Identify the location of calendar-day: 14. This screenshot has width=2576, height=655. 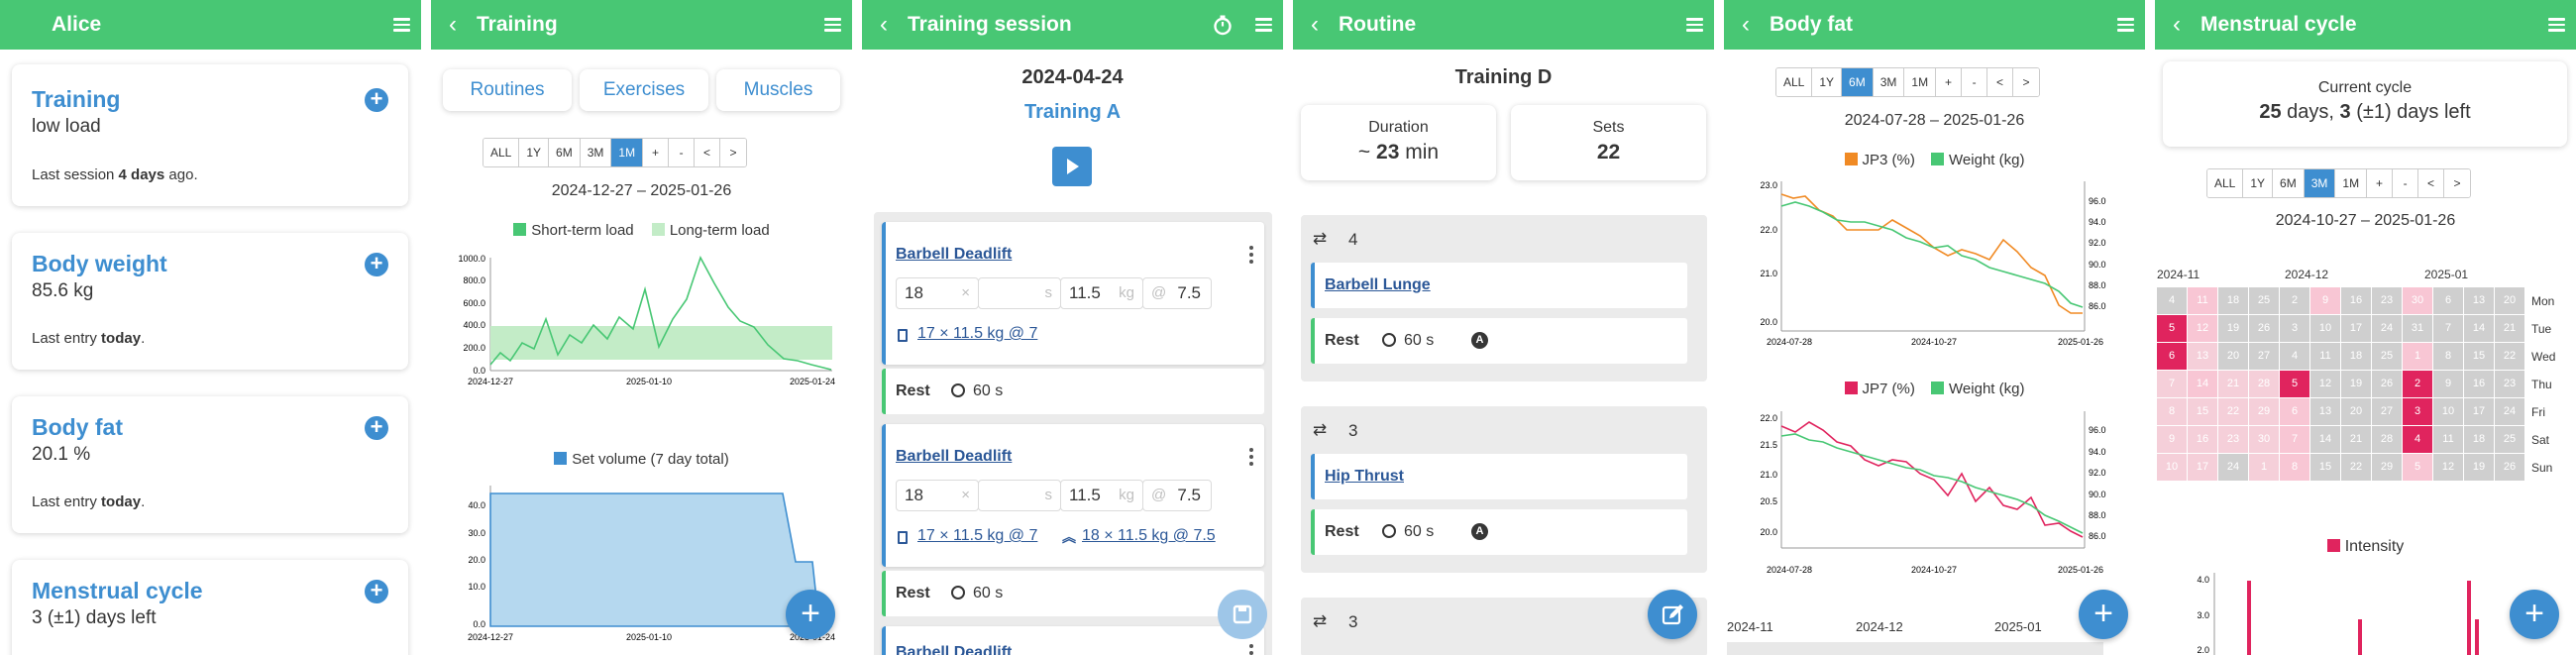
(2325, 439).